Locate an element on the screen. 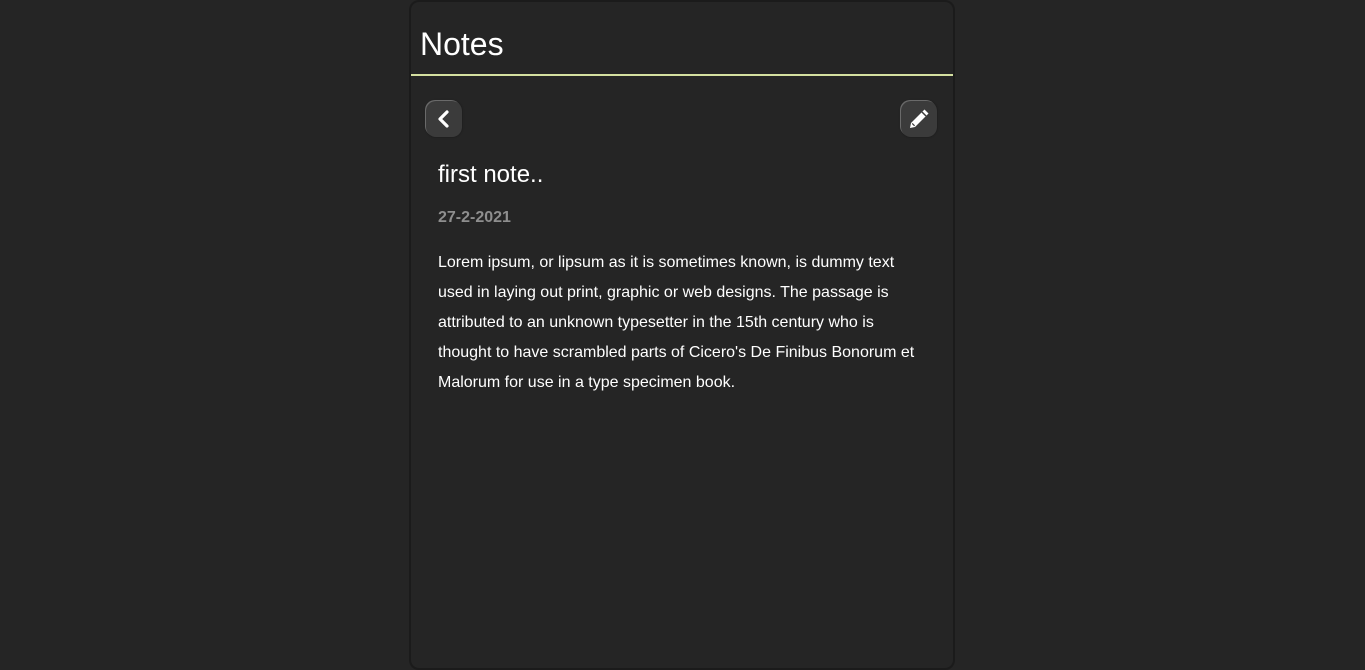 Image resolution: width=1365 pixels, height=670 pixels. edit-button is located at coordinates (919, 119).